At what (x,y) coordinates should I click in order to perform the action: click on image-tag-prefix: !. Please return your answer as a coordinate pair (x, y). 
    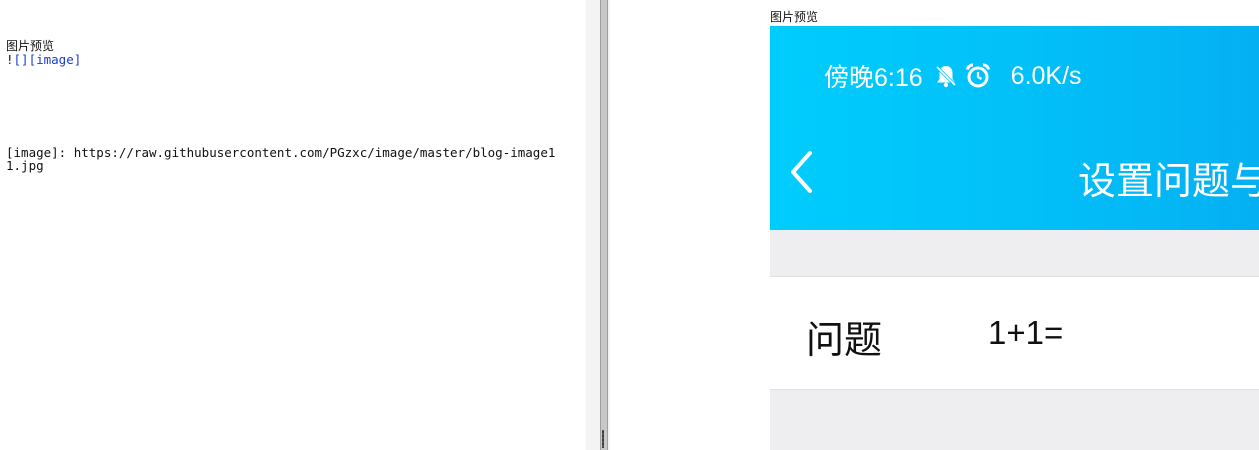
    Looking at the image, I should click on (10, 59).